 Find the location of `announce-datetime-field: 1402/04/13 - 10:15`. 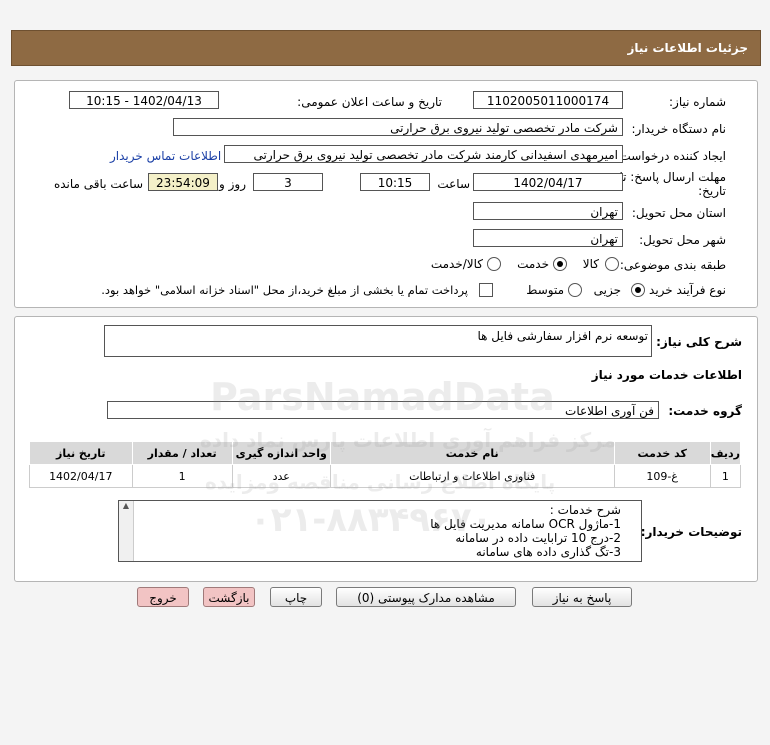

announce-datetime-field: 1402/04/13 - 10:15 is located at coordinates (144, 100).